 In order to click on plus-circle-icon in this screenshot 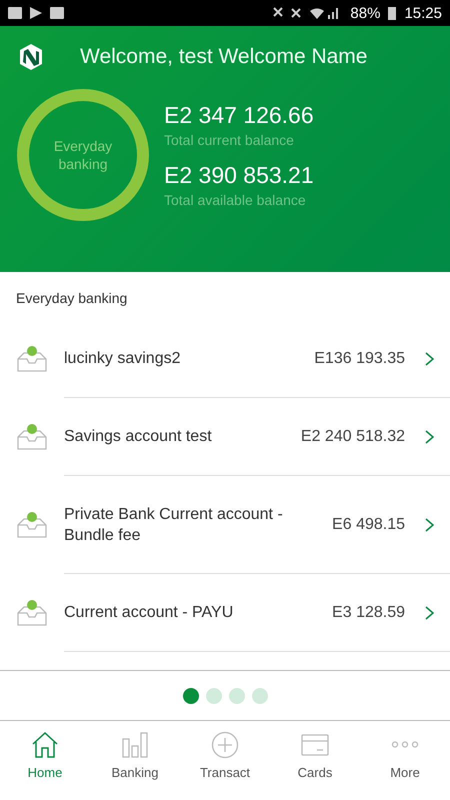, I will do `click(225, 745)`.